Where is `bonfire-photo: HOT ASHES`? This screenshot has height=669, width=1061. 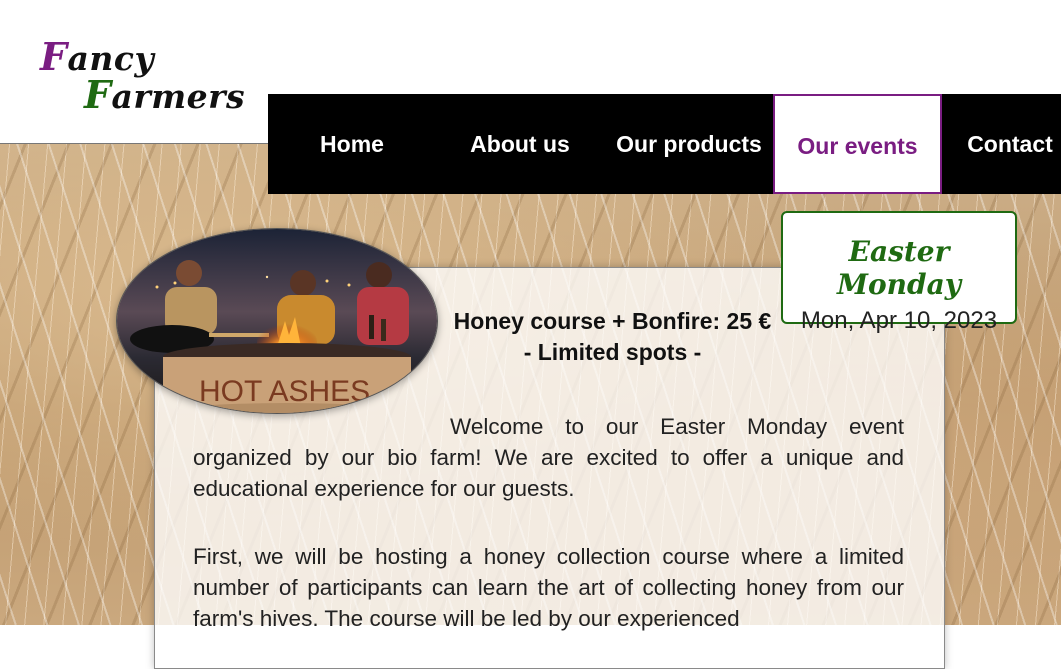 bonfire-photo: HOT ASHES is located at coordinates (277, 321).